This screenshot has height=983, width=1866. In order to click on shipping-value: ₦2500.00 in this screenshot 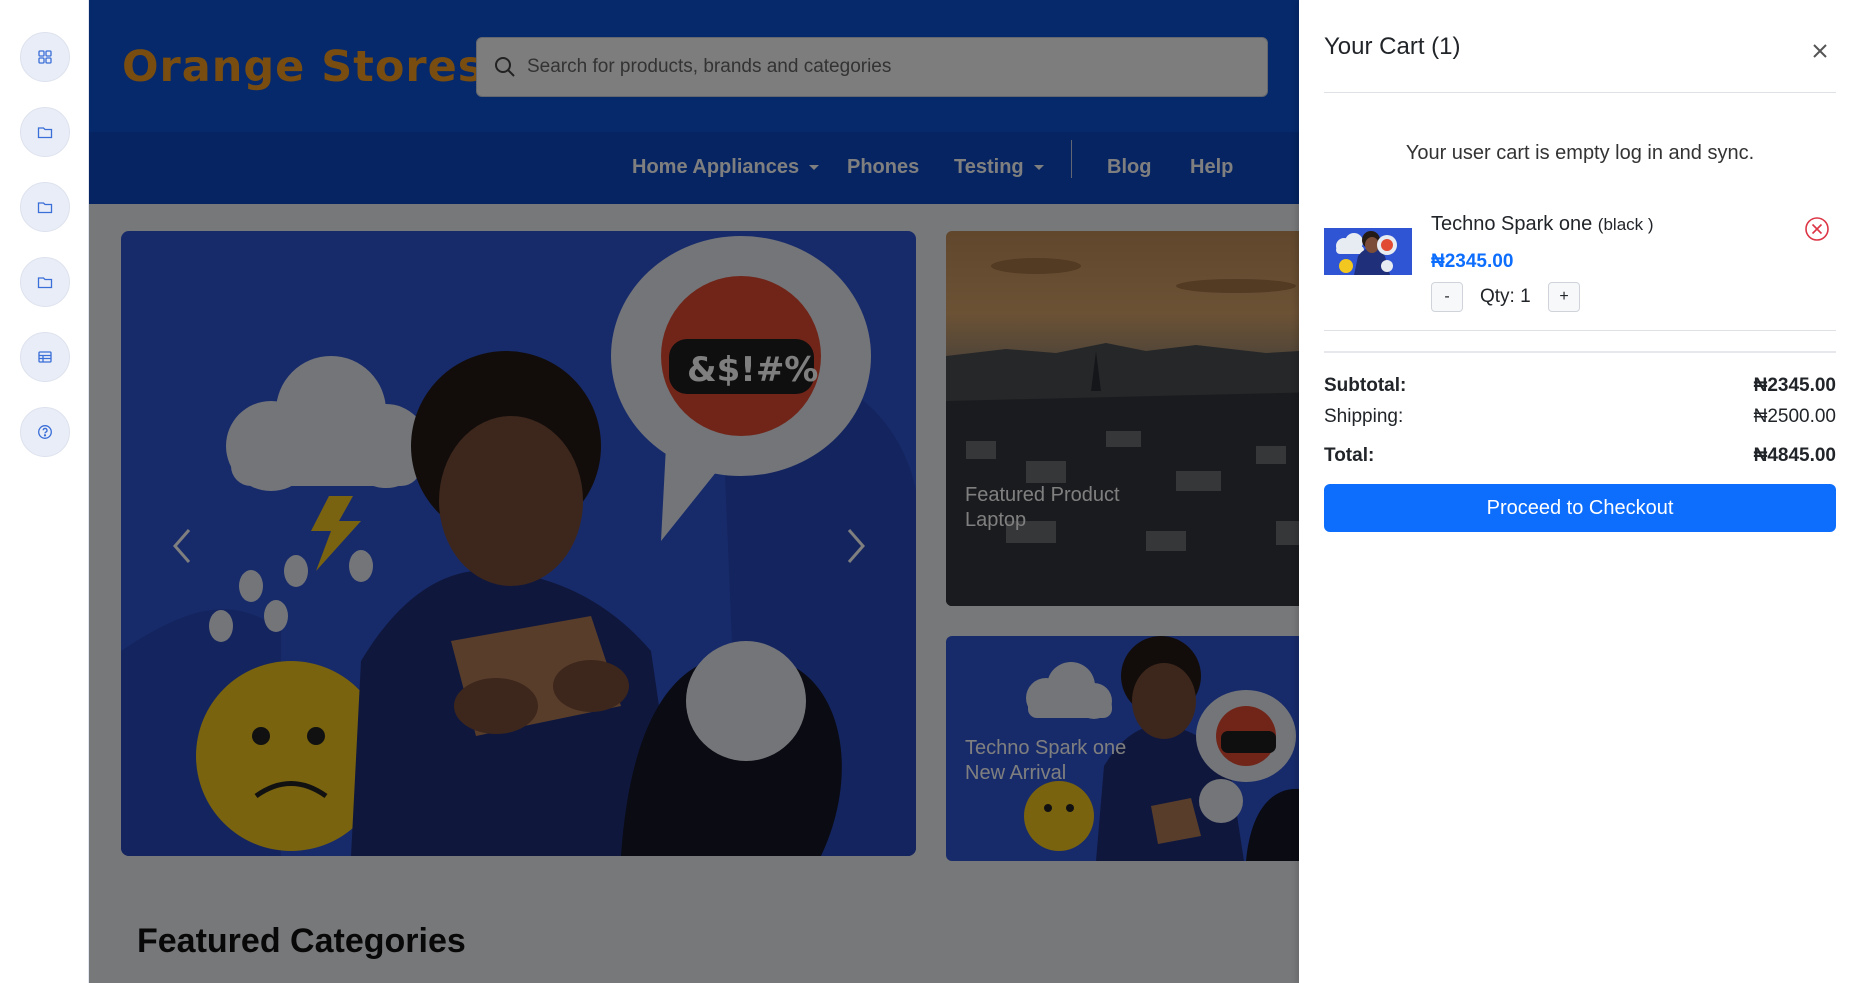, I will do `click(1794, 416)`.